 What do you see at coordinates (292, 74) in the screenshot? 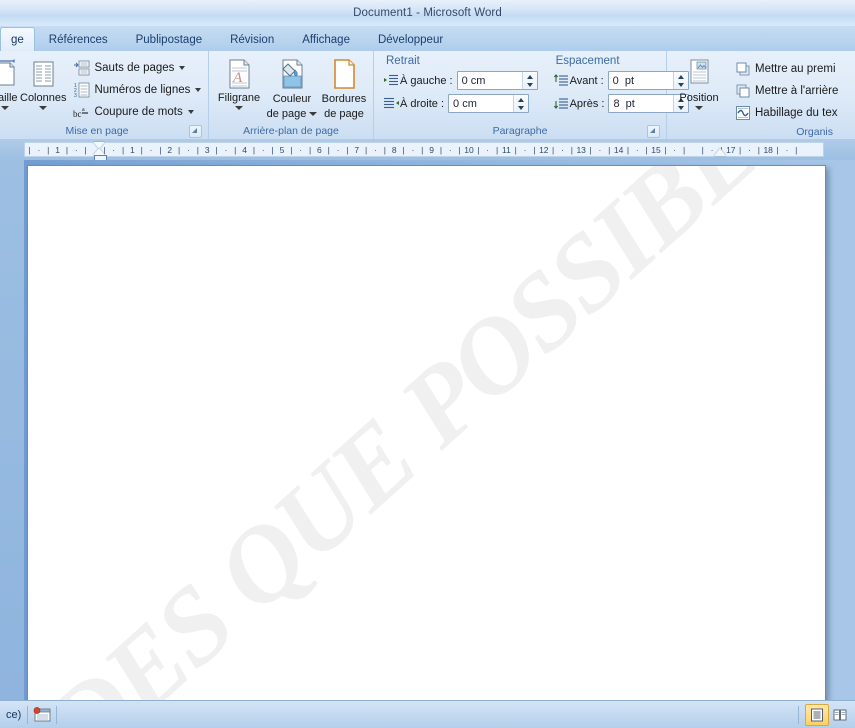
I see `page-color-icon` at bounding box center [292, 74].